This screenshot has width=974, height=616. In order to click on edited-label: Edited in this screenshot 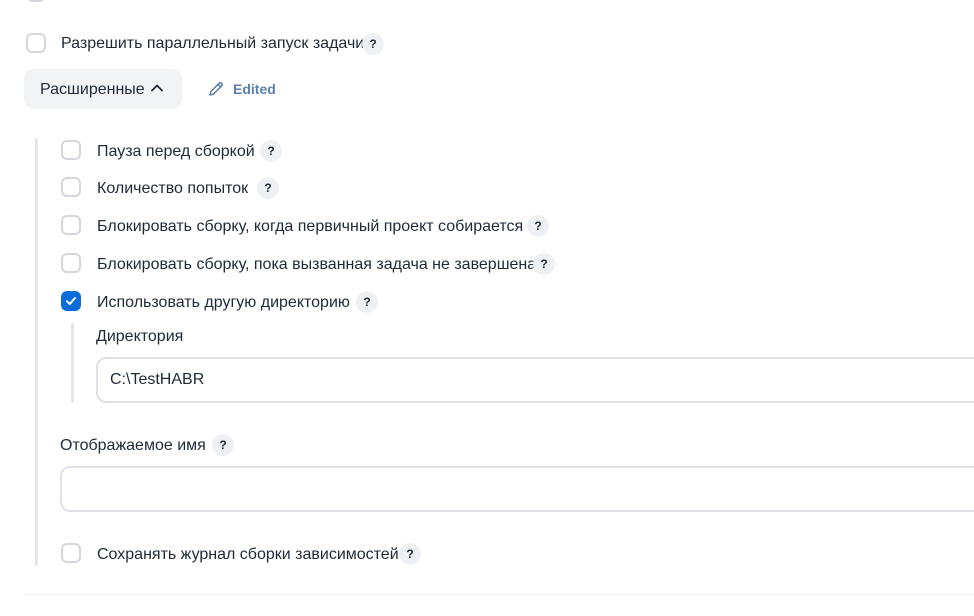, I will do `click(254, 89)`.